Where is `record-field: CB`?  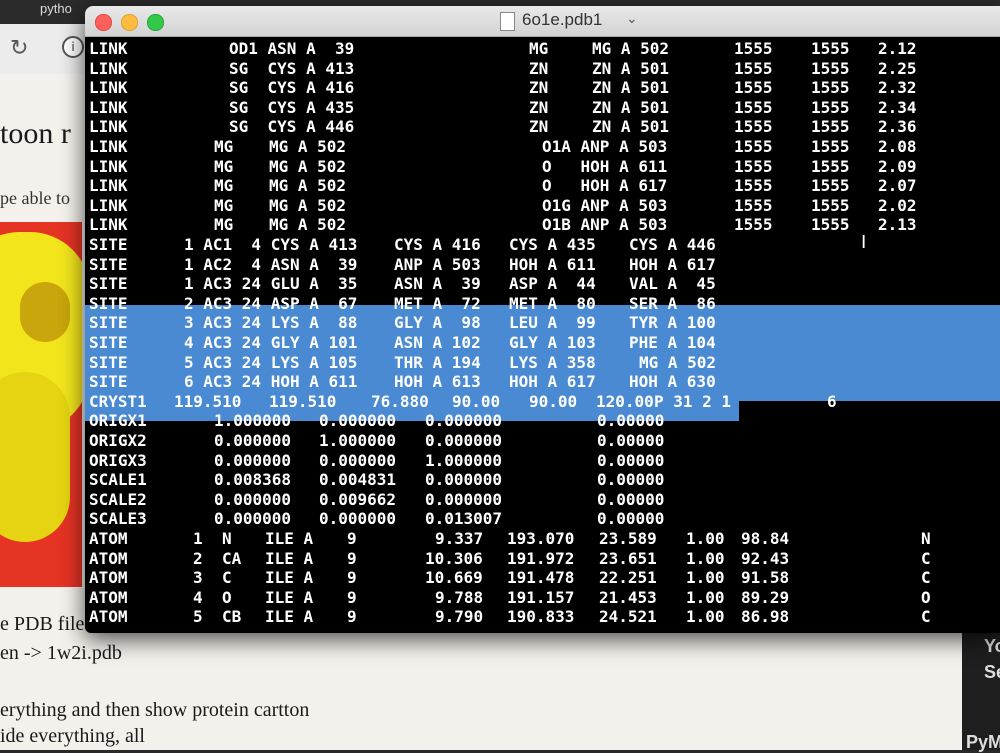
record-field: CB is located at coordinates (232, 617).